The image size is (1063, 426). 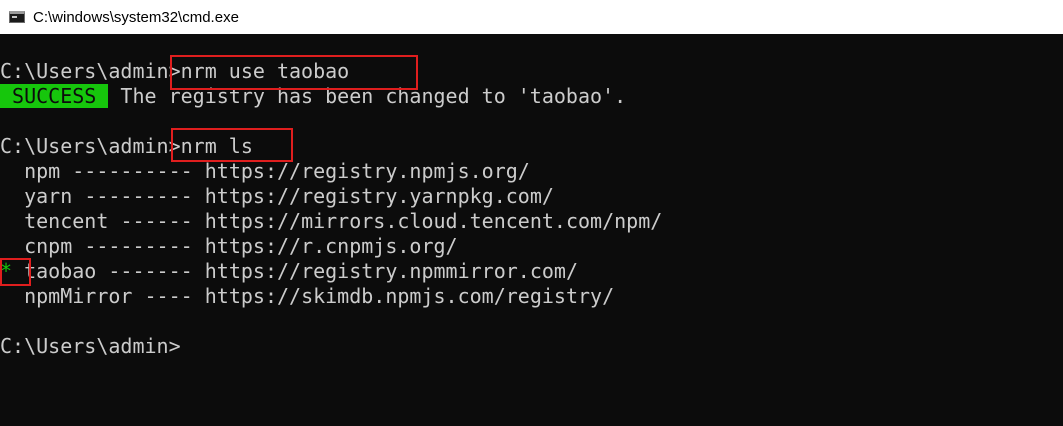 I want to click on registry-url: https://mirrors.cloud.tencent.com/npm/, so click(x=433, y=221).